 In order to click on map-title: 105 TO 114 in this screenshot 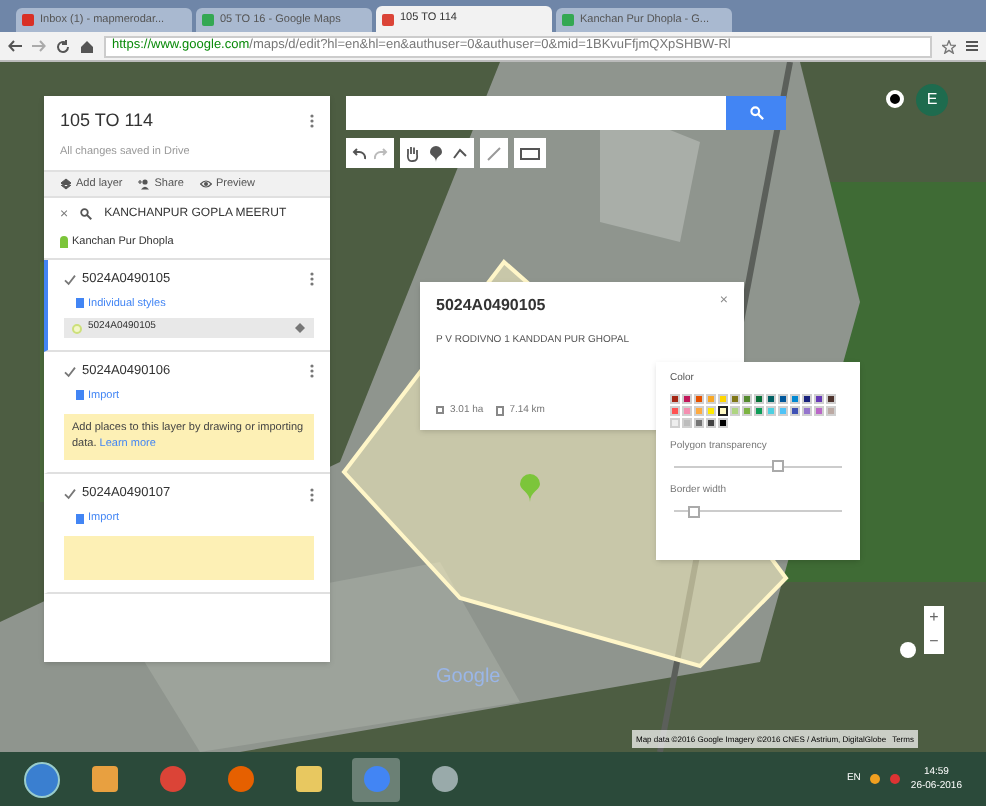, I will do `click(107, 121)`.